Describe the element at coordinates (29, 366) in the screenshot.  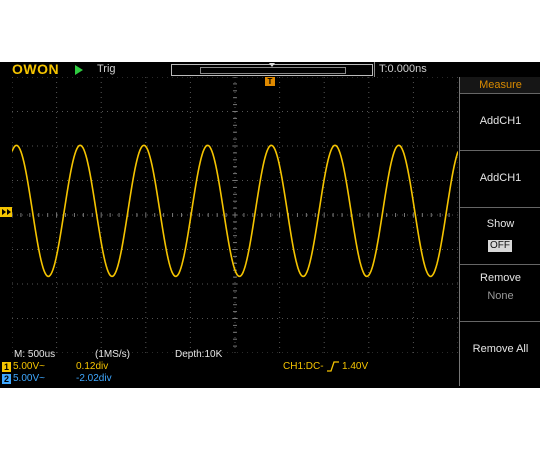
I see `ch1-volts-per-div: 5.00V~` at that location.